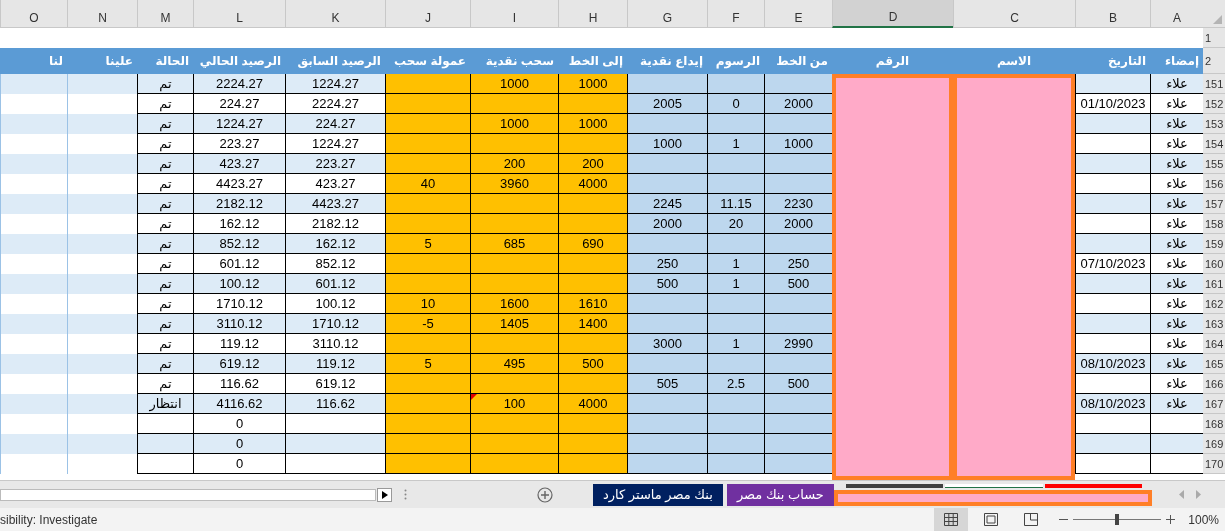 Image resolution: width=1225 pixels, height=531 pixels. Describe the element at coordinates (239, 104) in the screenshot. I see `table-cell: 224.27` at that location.